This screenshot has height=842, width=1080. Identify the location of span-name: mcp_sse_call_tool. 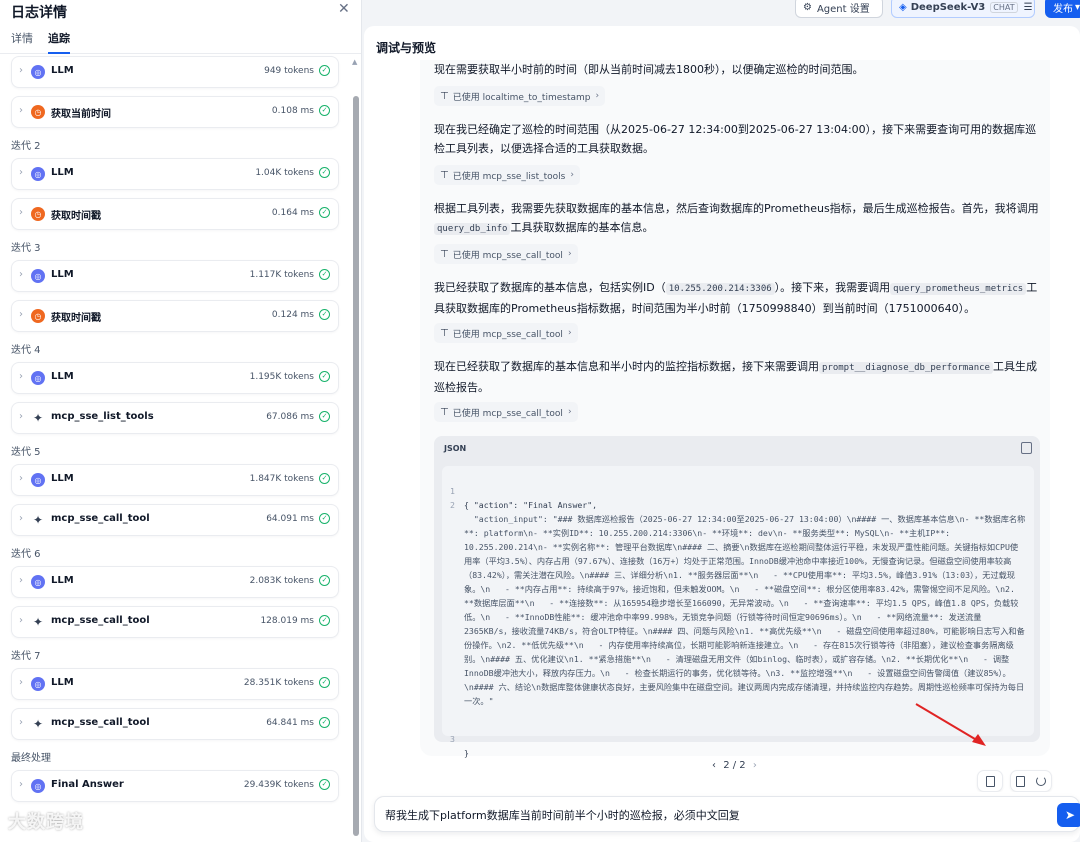
(100, 722).